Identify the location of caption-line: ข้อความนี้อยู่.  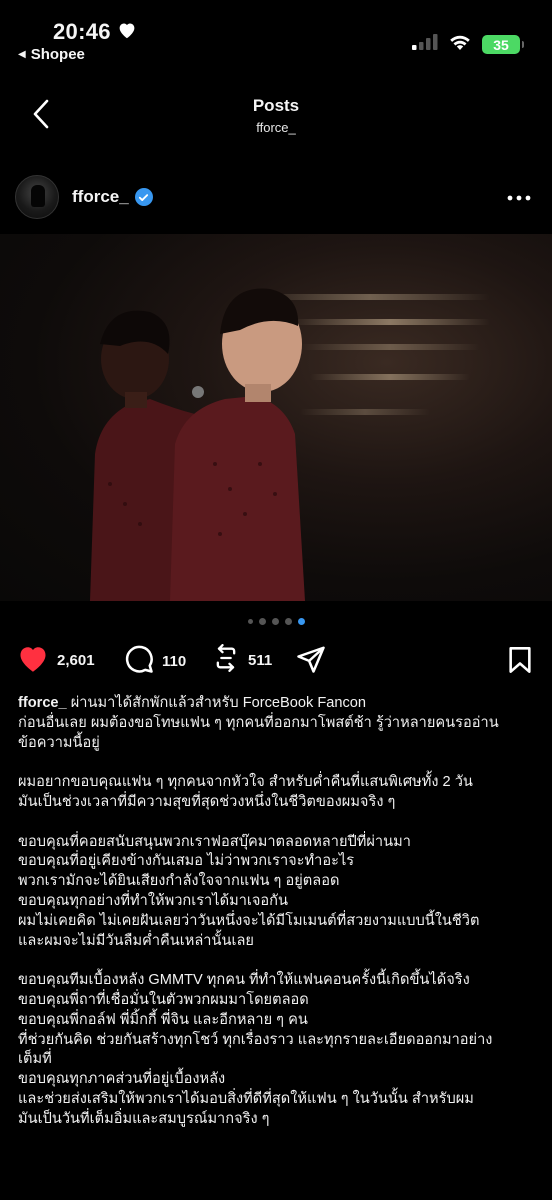
(59, 742).